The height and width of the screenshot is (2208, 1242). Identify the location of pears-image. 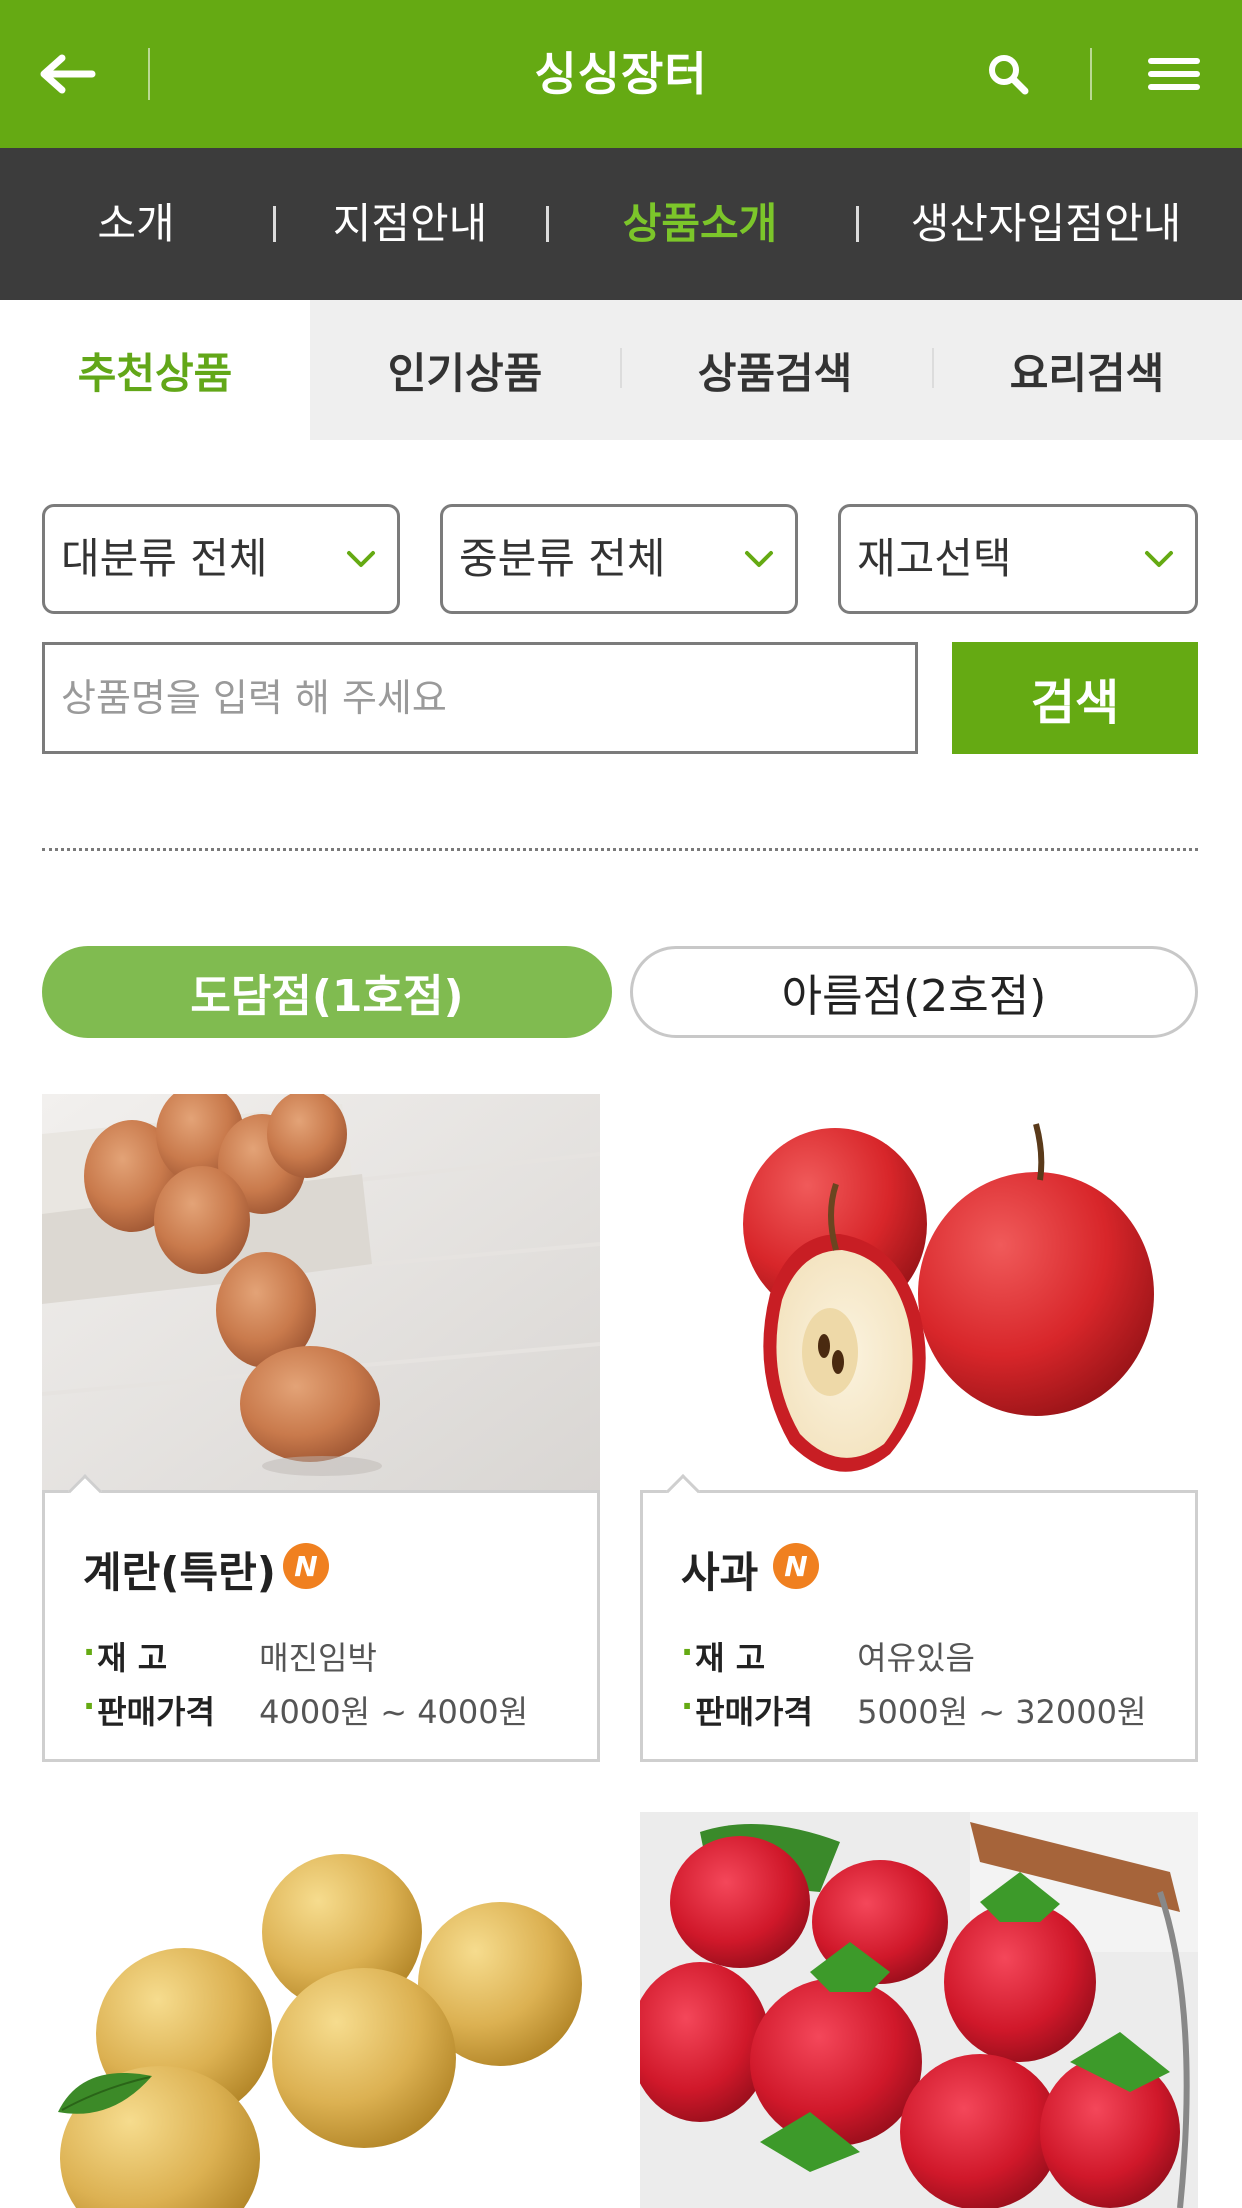
(321, 2010).